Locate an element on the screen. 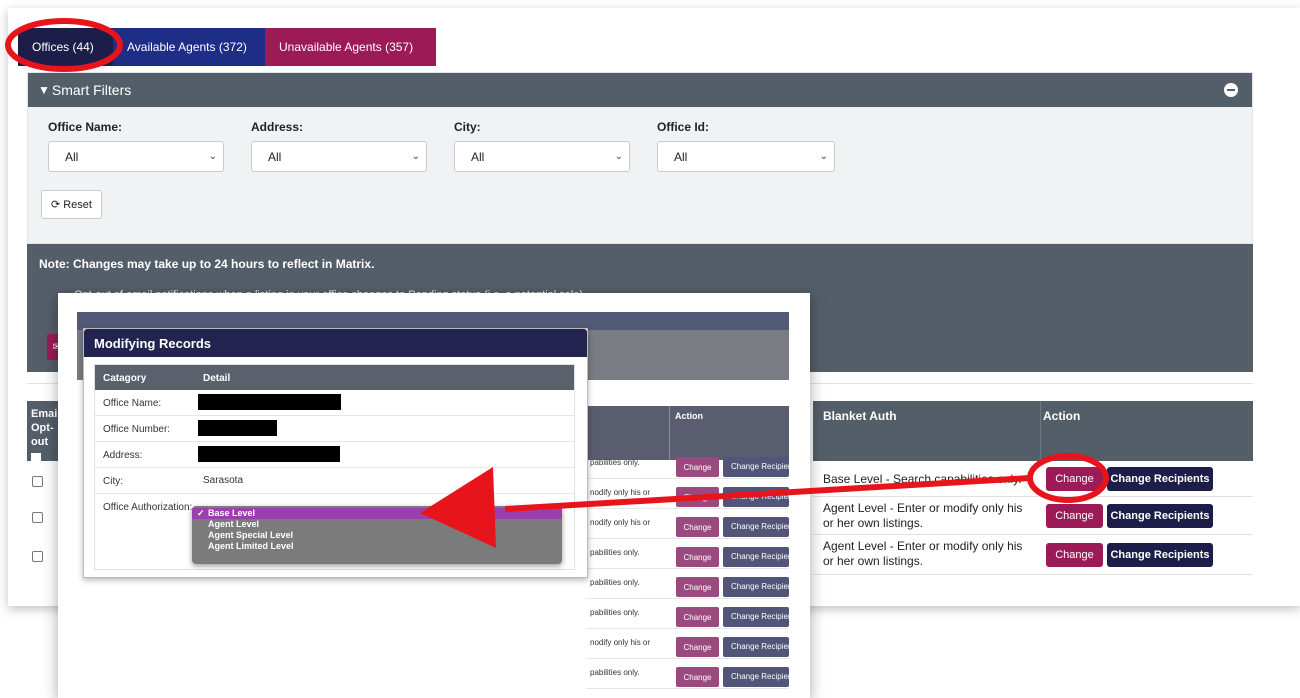 This screenshot has width=1300, height=698. blanket-auth-header: Blanket Auth is located at coordinates (860, 416).